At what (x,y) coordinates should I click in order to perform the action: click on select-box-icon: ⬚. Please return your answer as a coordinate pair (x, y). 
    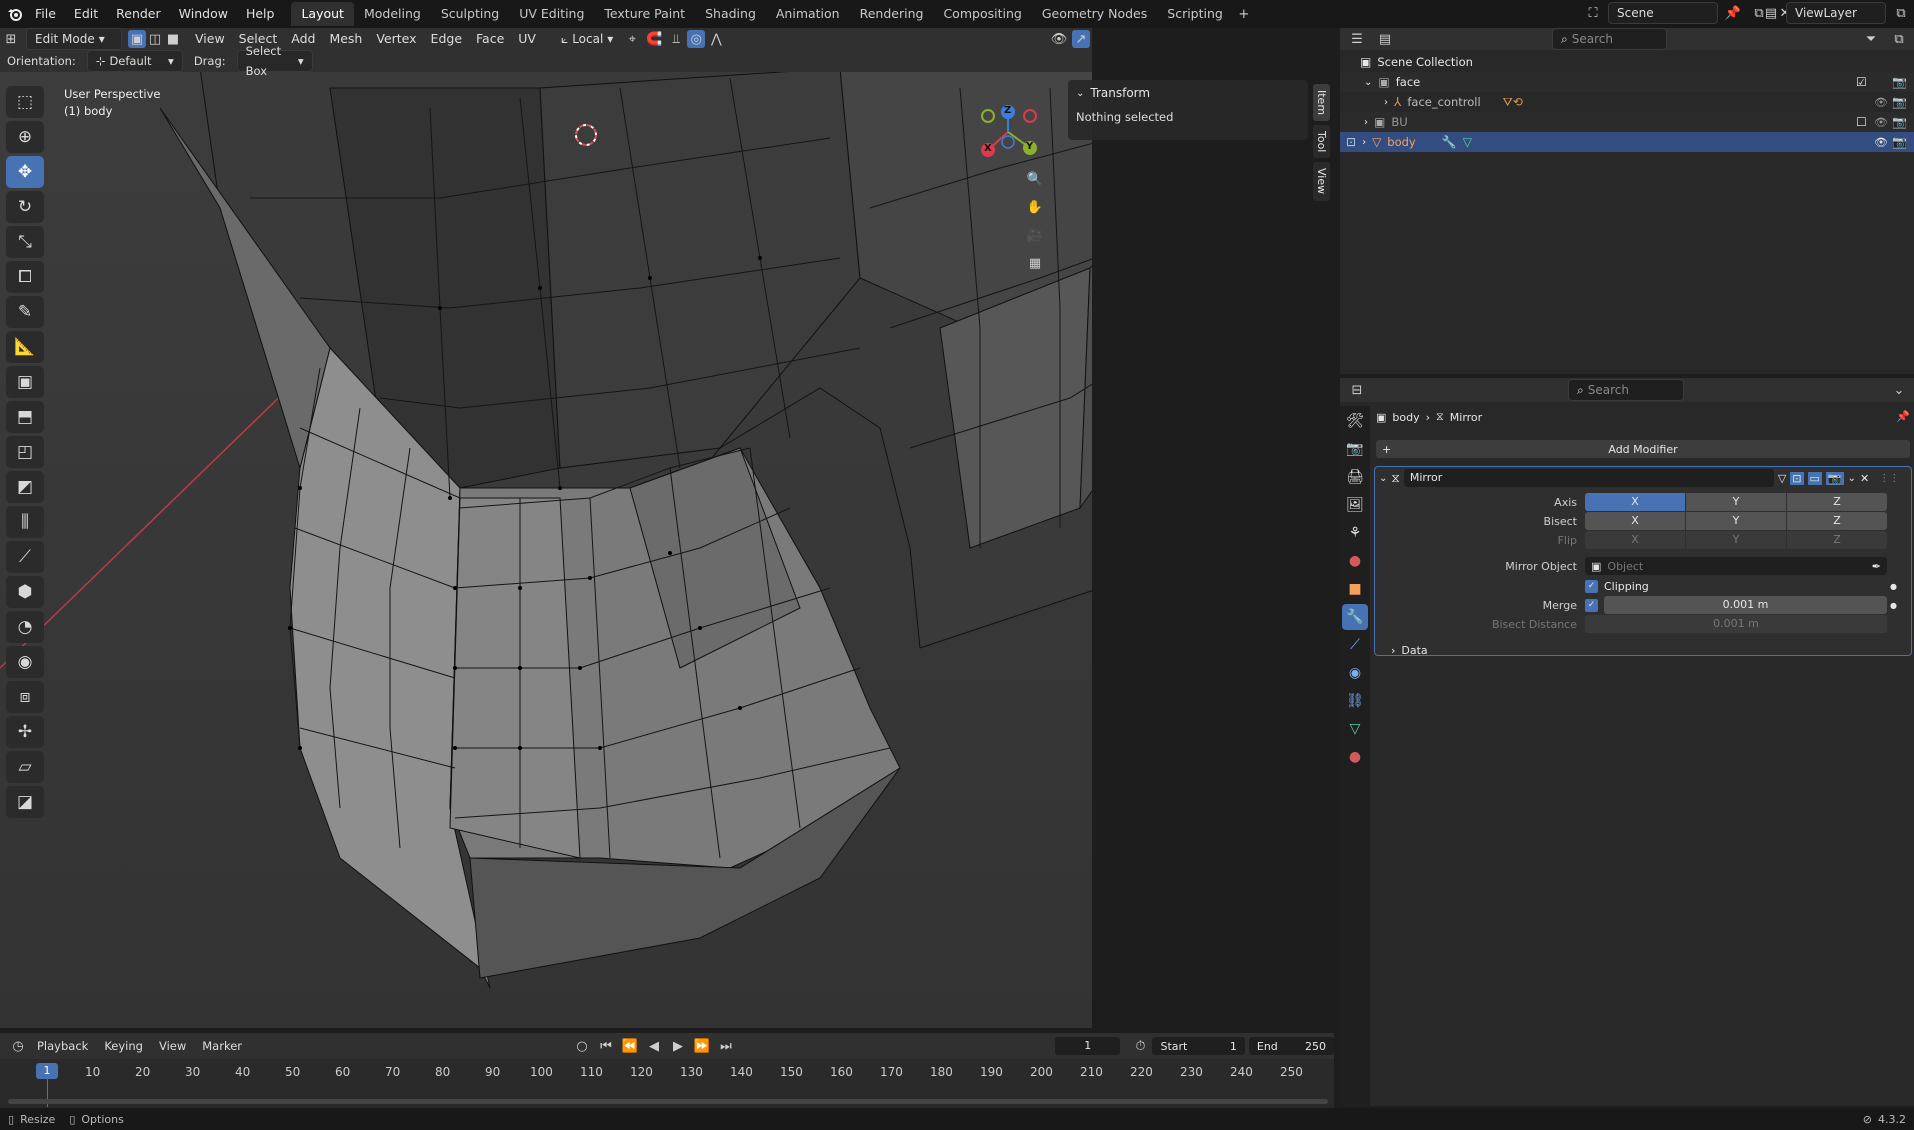
    Looking at the image, I should click on (25, 102).